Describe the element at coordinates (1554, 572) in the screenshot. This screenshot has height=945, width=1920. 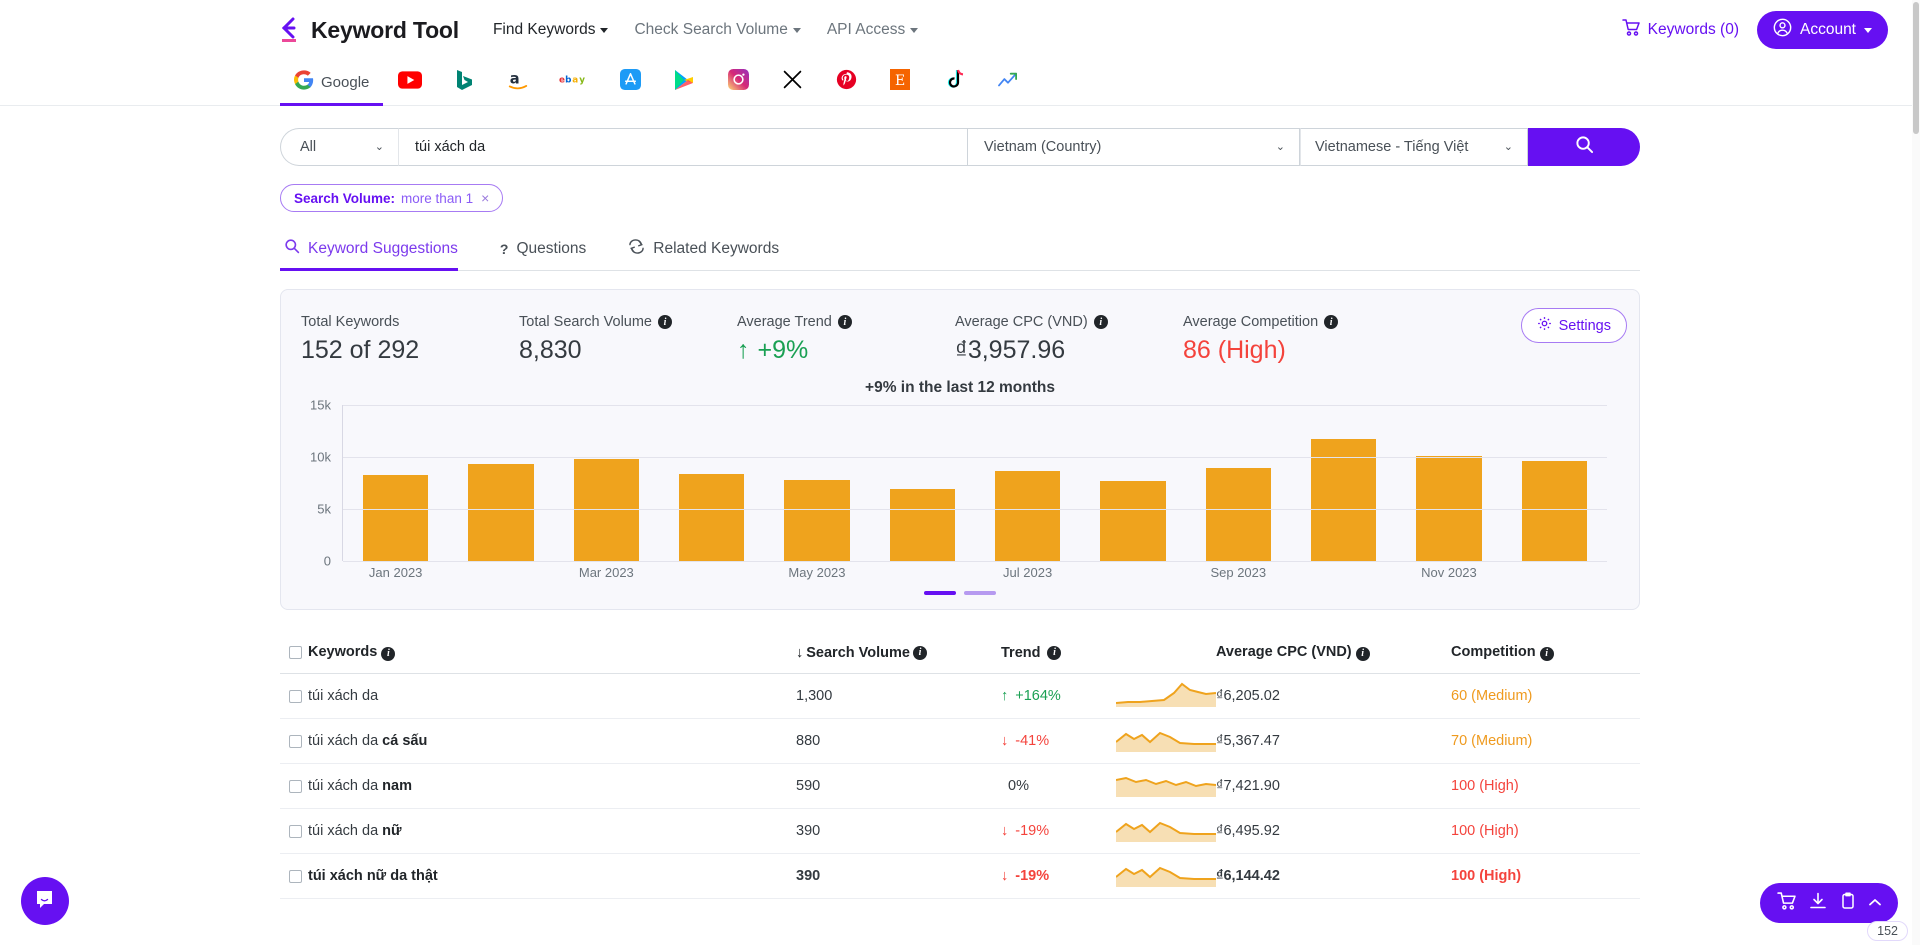
I see `chart-x-tick` at that location.